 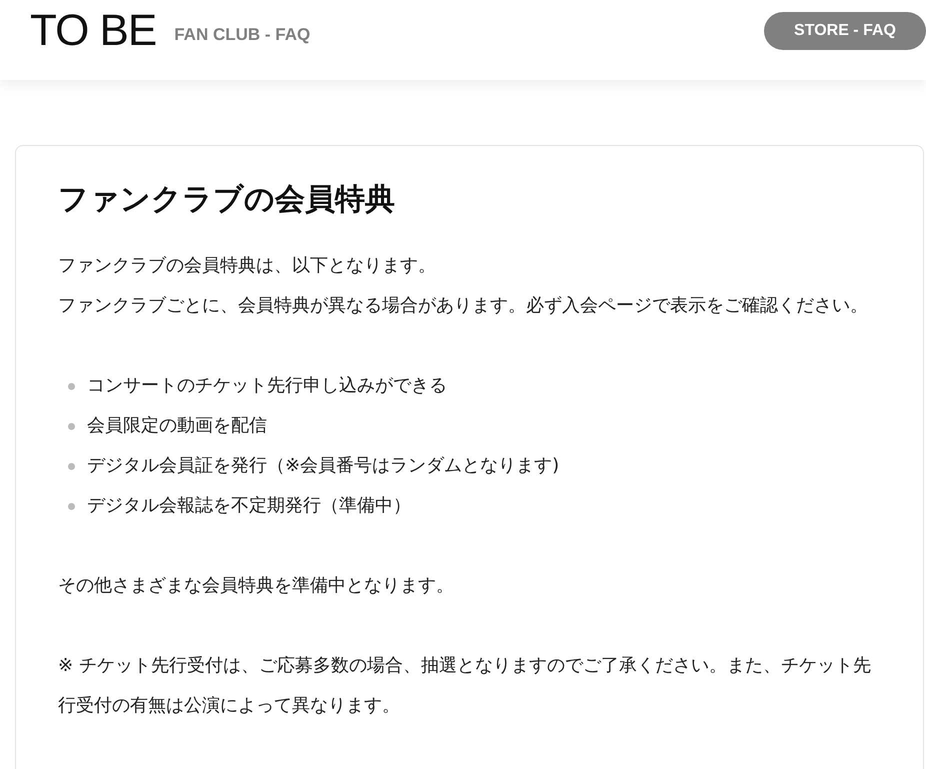 I want to click on body-text: ※ チケット先行受付は、ご応募多数の場合、抽選となりますのでご了承ください。また、チケット先行受付の有無は公演によって異なります。, so click(x=465, y=686).